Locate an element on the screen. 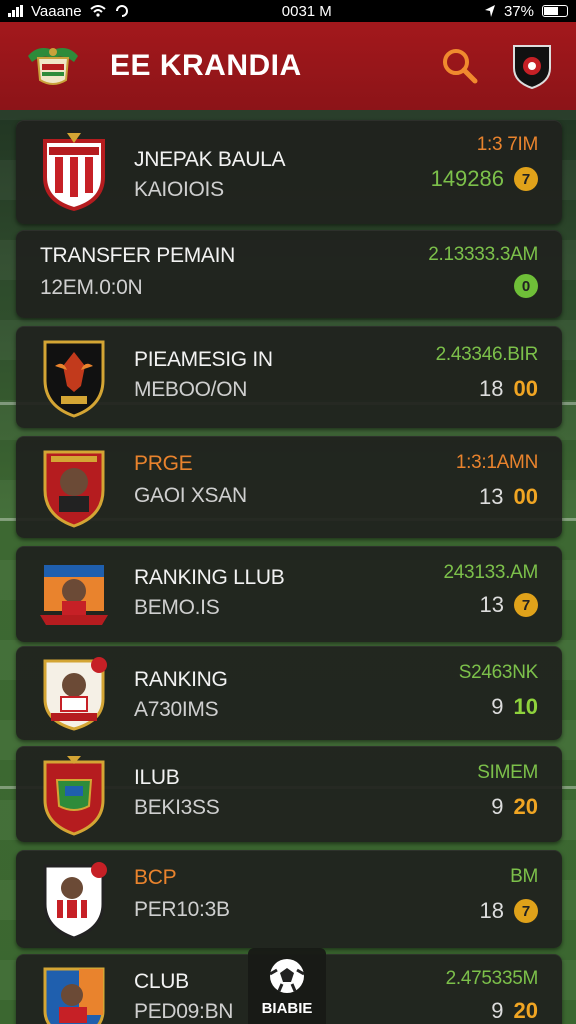 The width and height of the screenshot is (576, 1024). list-item: ILUB BEKI3SS SIMEM 9 20 is located at coordinates (289, 794).